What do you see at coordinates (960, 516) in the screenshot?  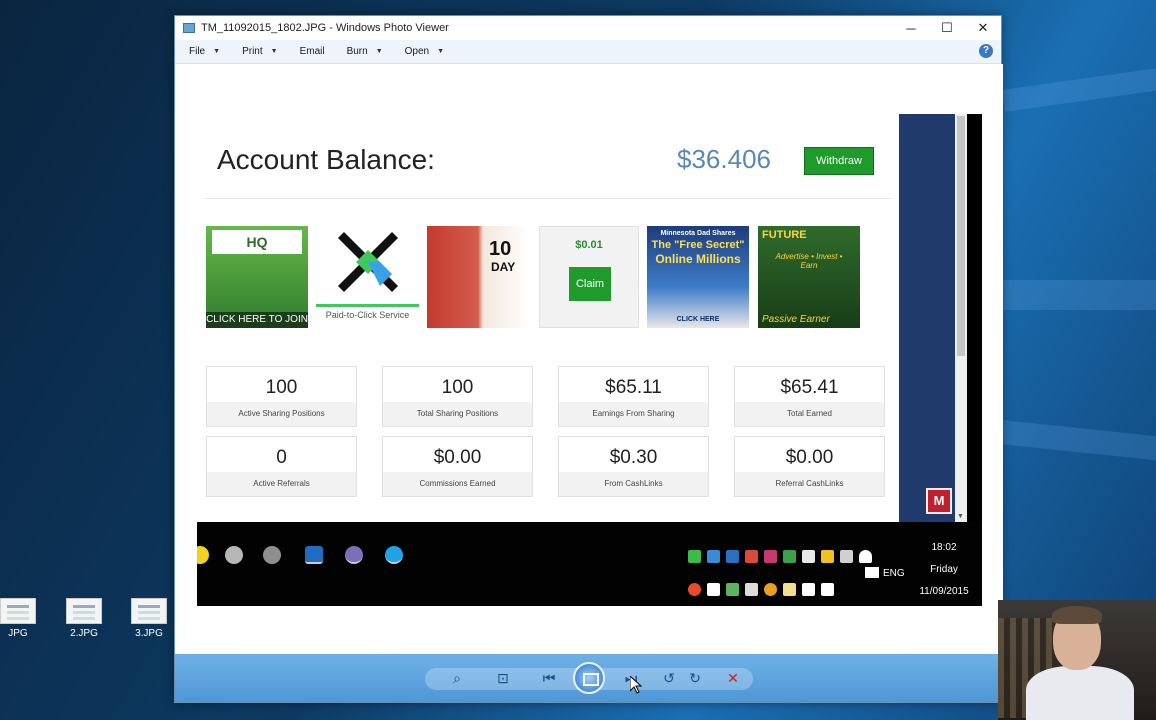 I see `scroll-down-icon: ▼` at bounding box center [960, 516].